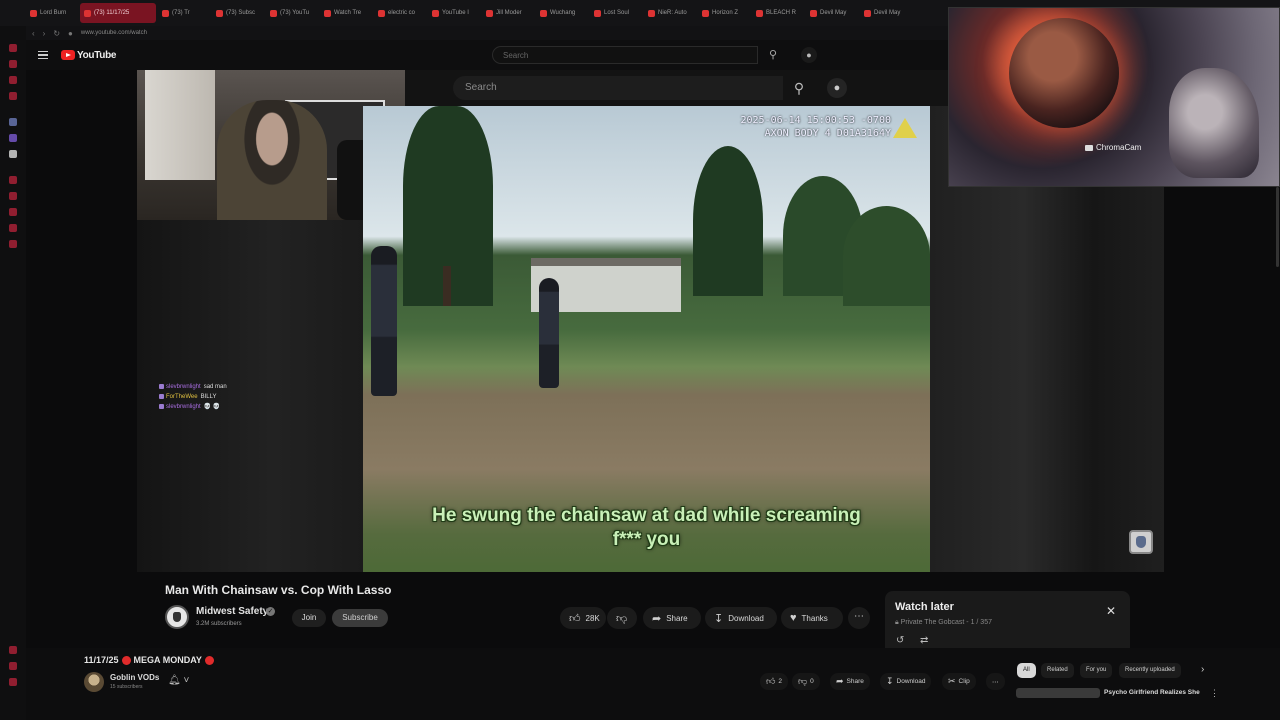 This screenshot has height=720, width=1280. What do you see at coordinates (309, 618) in the screenshot?
I see `join-button: Join` at bounding box center [309, 618].